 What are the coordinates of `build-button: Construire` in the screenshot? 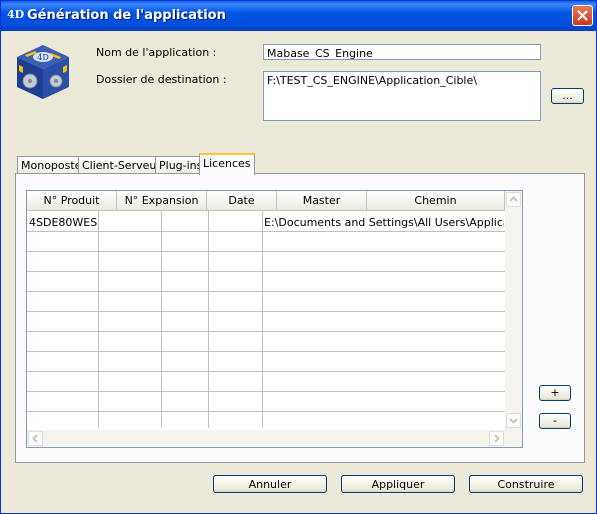 It's located at (526, 484).